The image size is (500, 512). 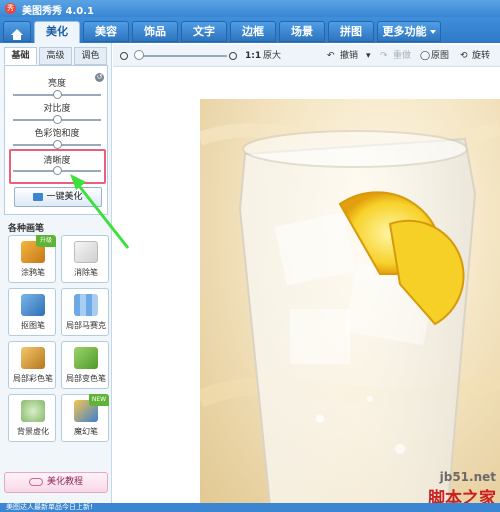 What do you see at coordinates (467, 477) in the screenshot?
I see `watermark-site: jb51.net` at bounding box center [467, 477].